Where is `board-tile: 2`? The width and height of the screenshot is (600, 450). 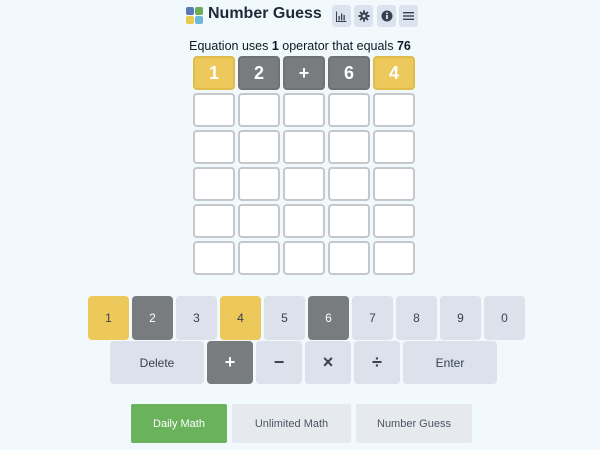 board-tile: 2 is located at coordinates (259, 73).